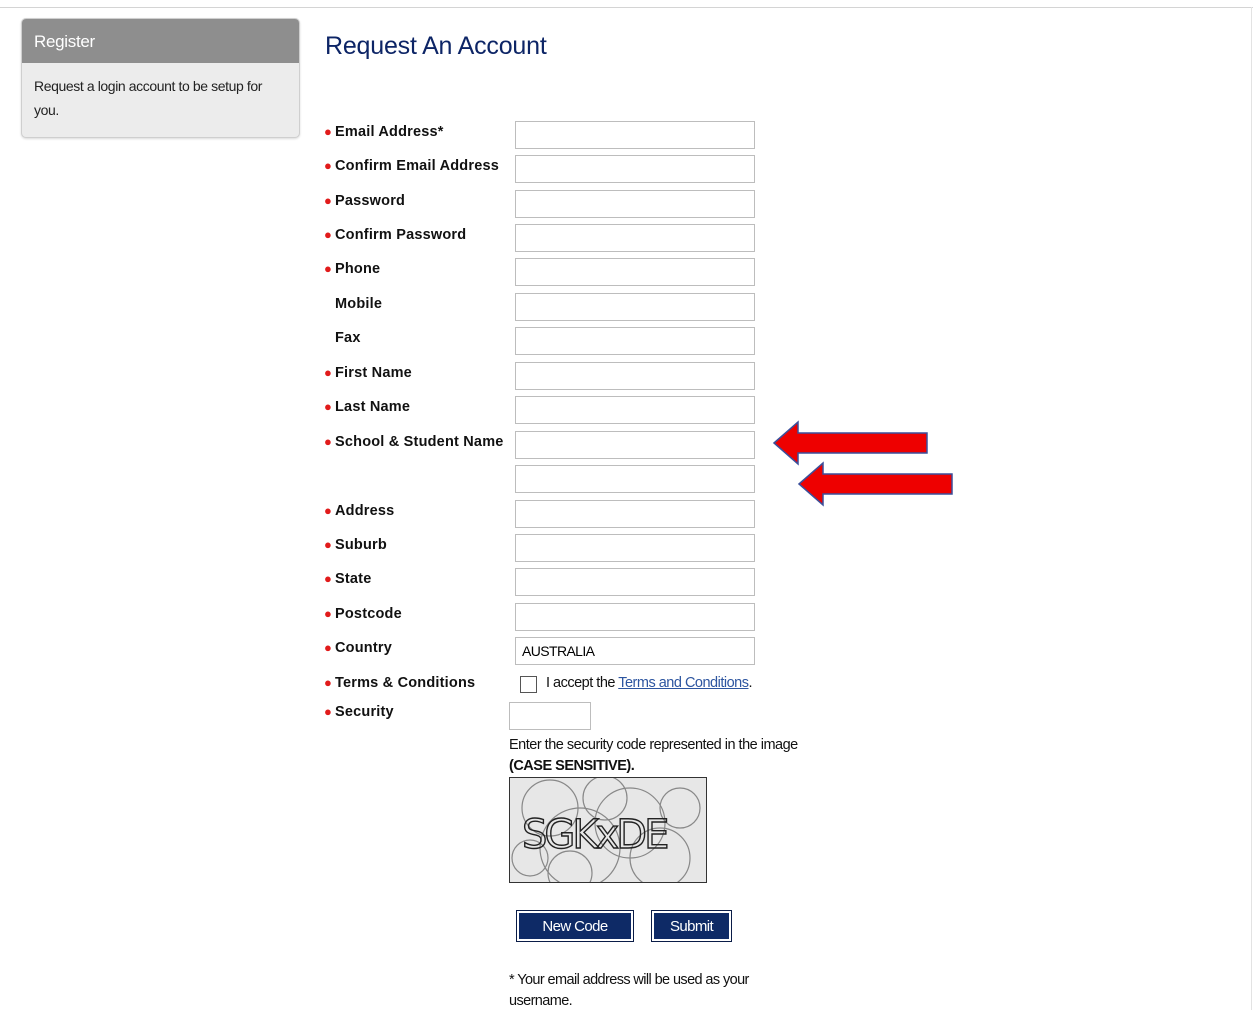  I want to click on country-label: ● Country, so click(358, 648).